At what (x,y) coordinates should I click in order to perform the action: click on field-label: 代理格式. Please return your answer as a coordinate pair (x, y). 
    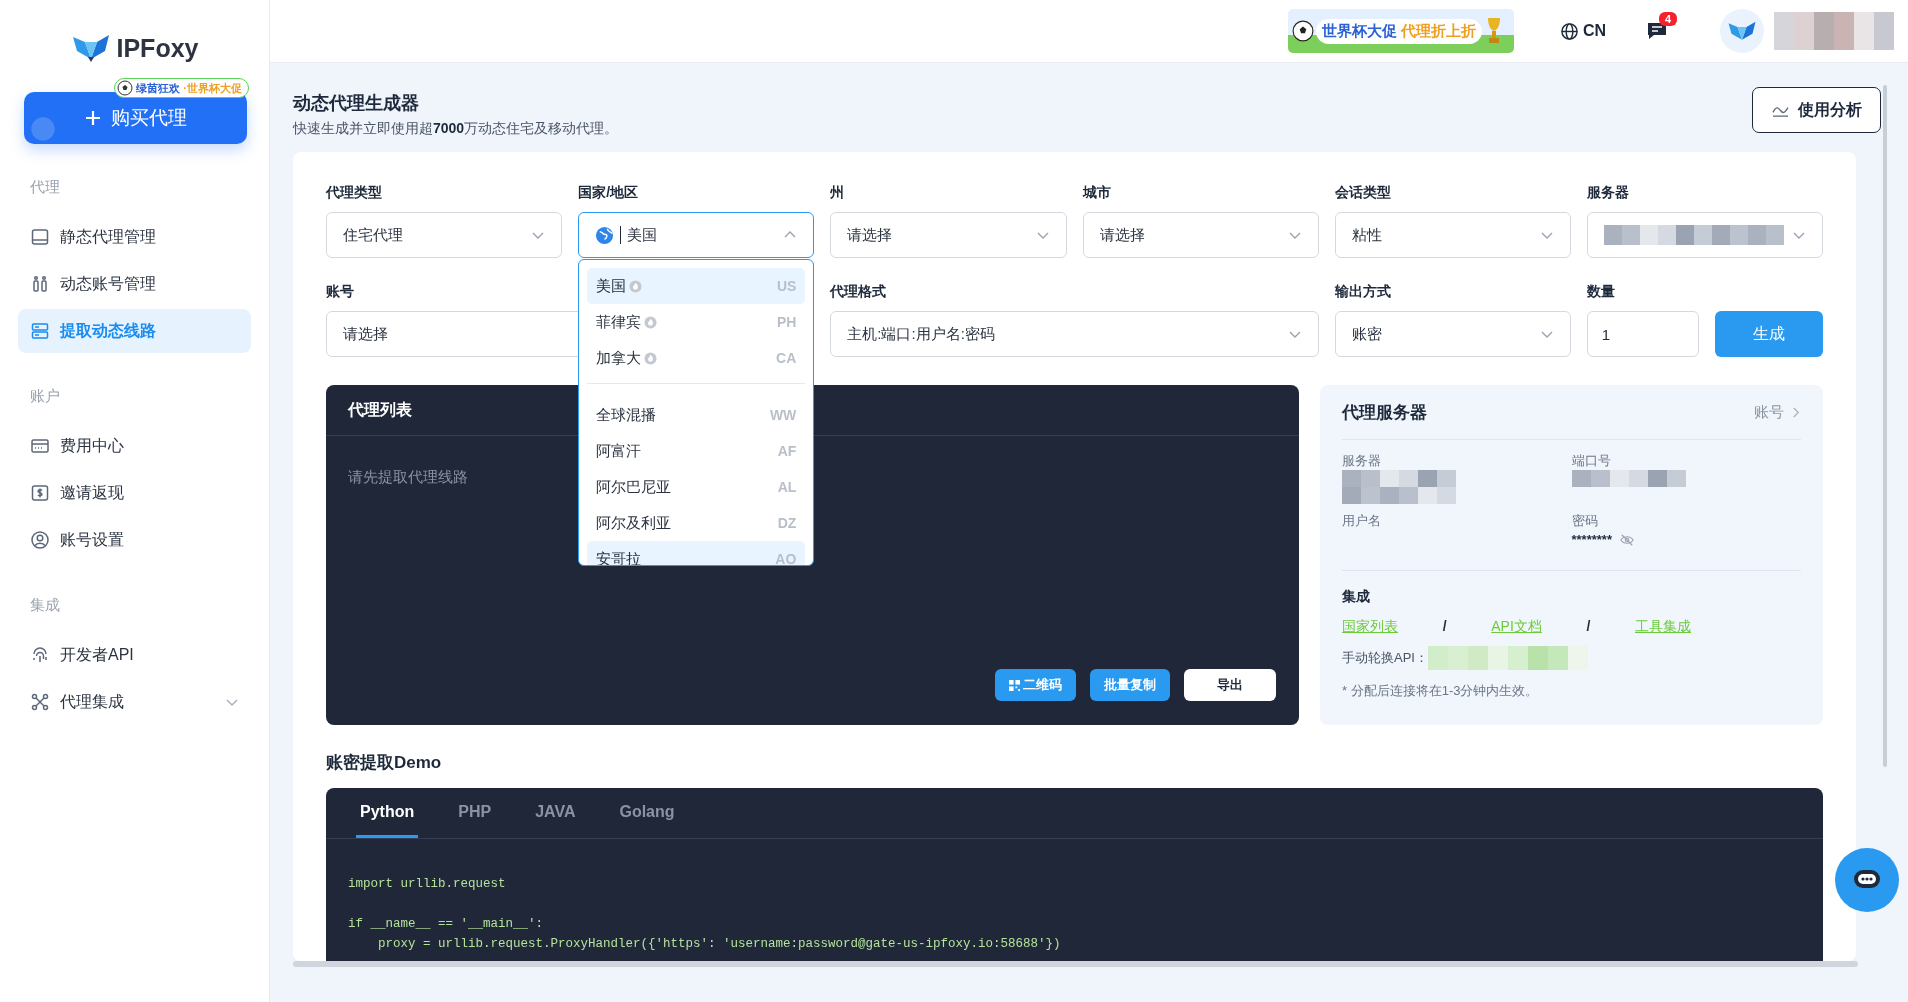
    Looking at the image, I should click on (858, 292).